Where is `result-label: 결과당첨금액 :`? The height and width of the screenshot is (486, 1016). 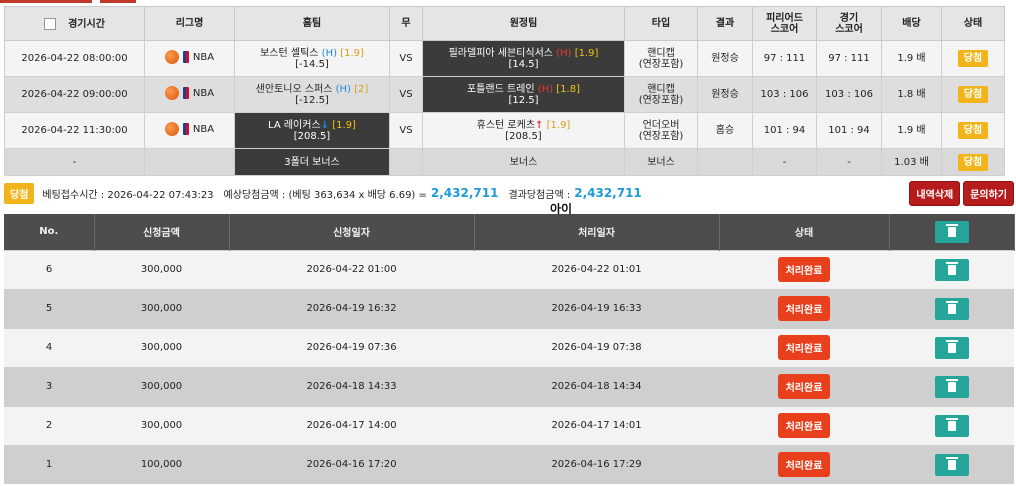
result-label: 결과당첨금액 : is located at coordinates (539, 195).